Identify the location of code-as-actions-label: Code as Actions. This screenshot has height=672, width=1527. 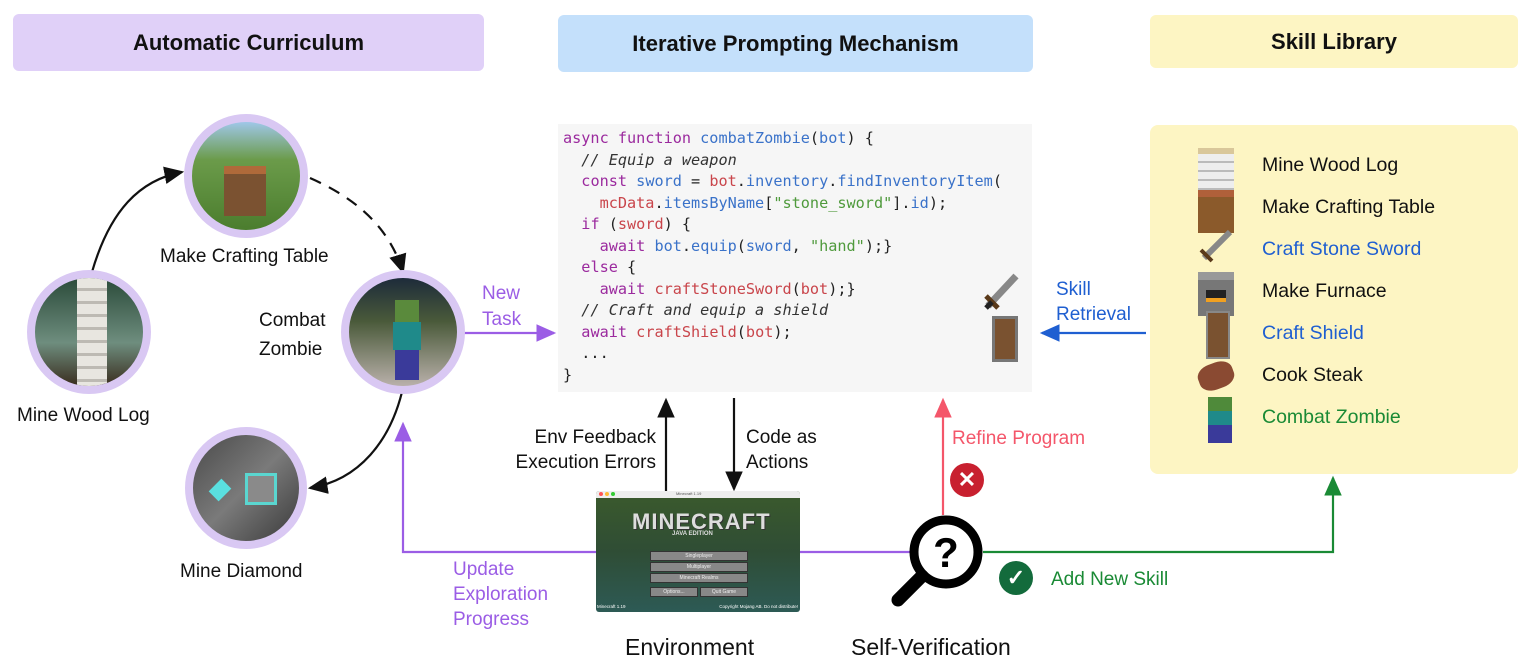
(781, 450).